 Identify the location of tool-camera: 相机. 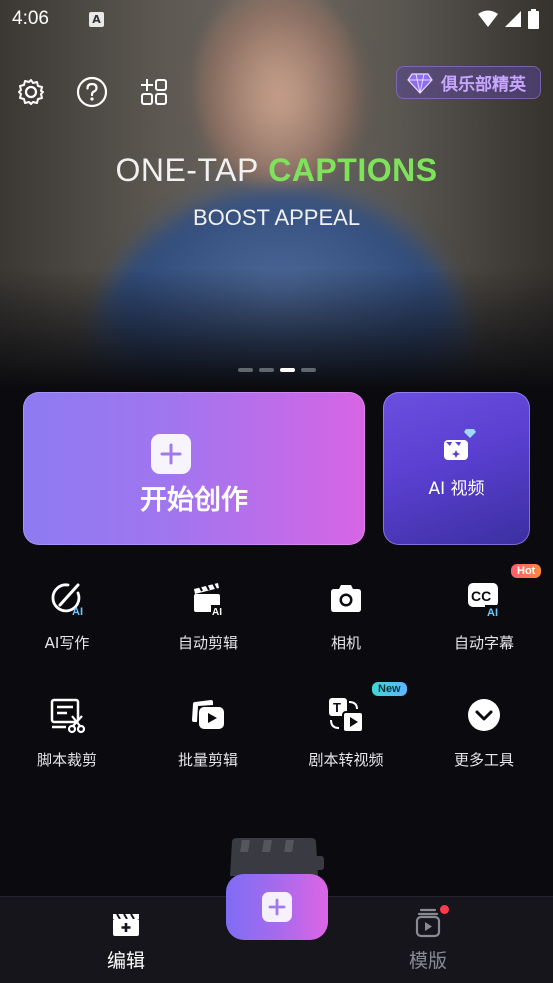
(346, 615).